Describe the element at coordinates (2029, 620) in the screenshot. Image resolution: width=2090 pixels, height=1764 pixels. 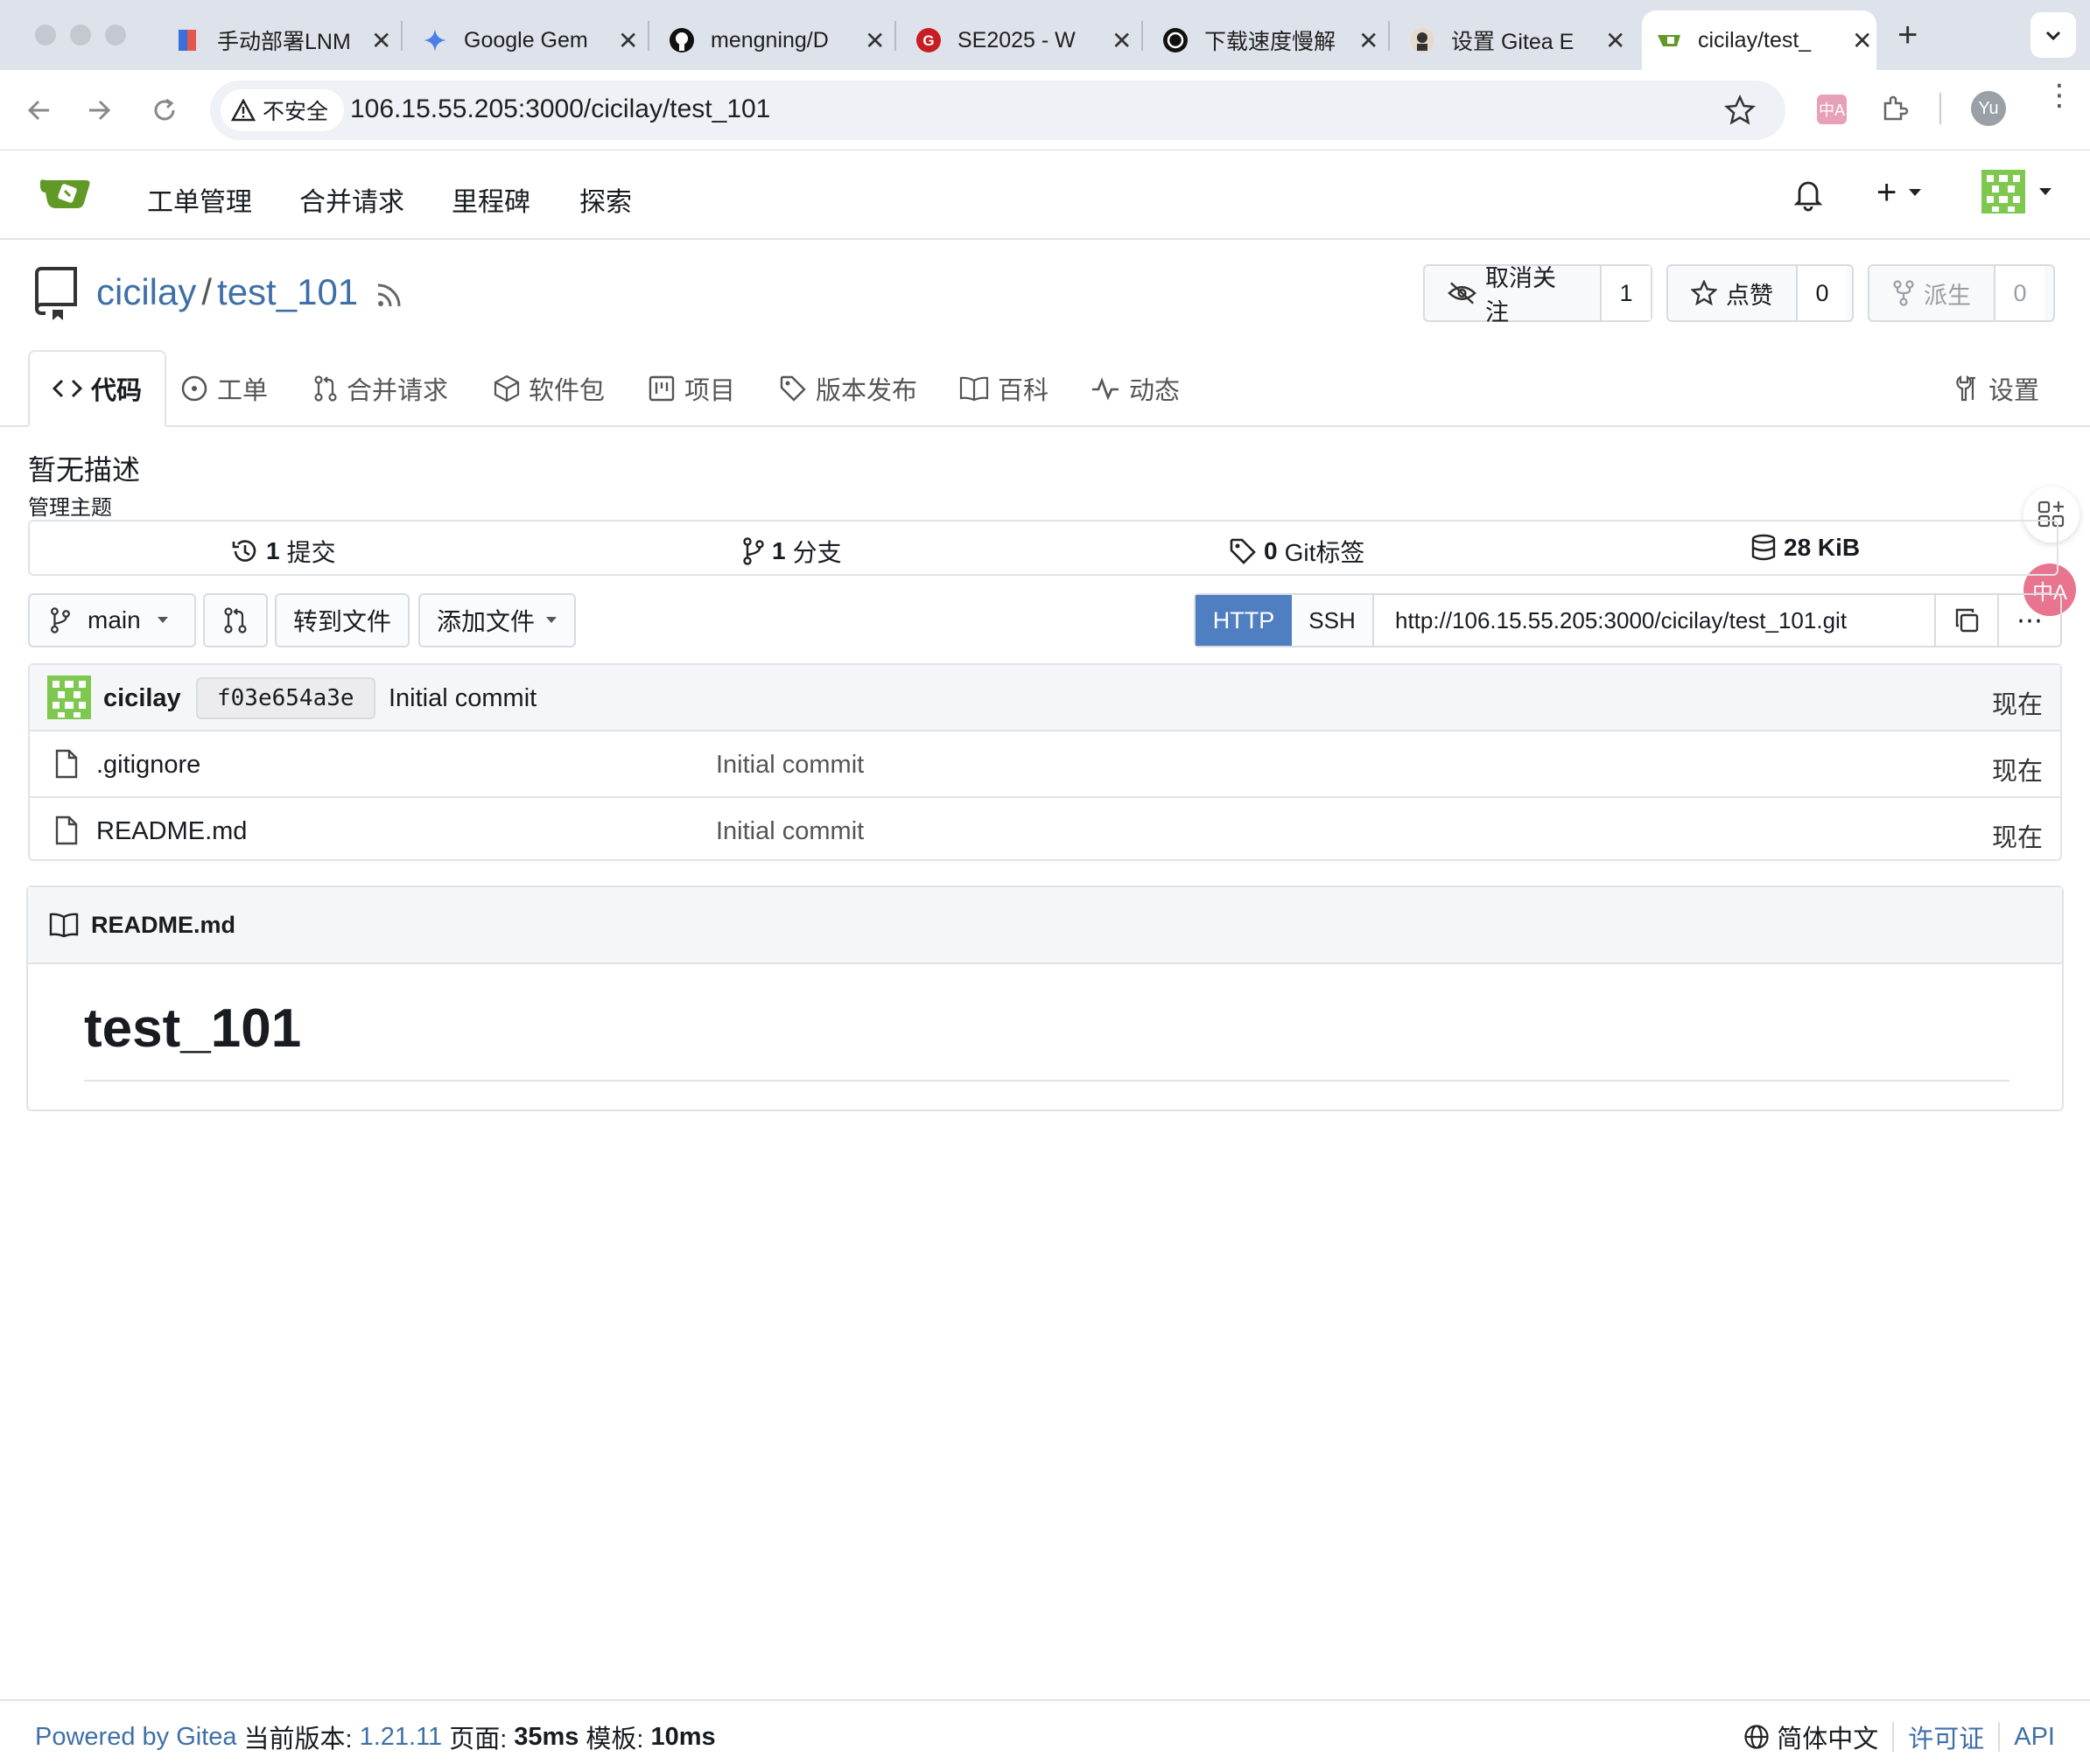
I see `more-options-icon: ⋯` at that location.